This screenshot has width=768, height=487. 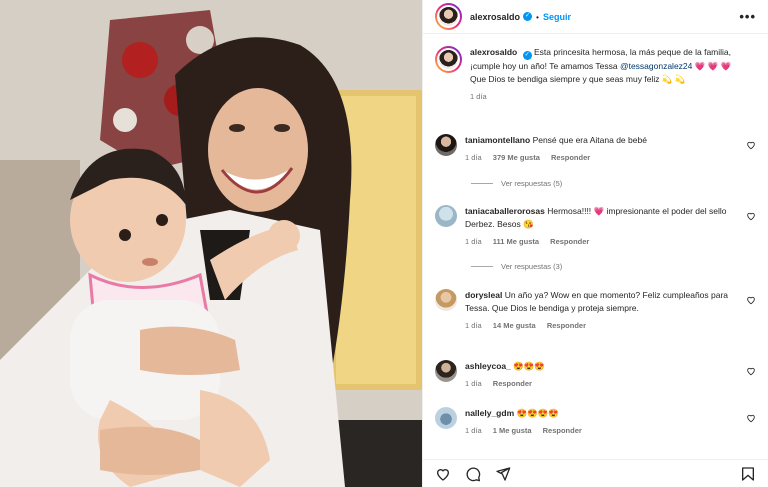 What do you see at coordinates (497, 140) in the screenshot?
I see `comment-username: taniamontellano` at bounding box center [497, 140].